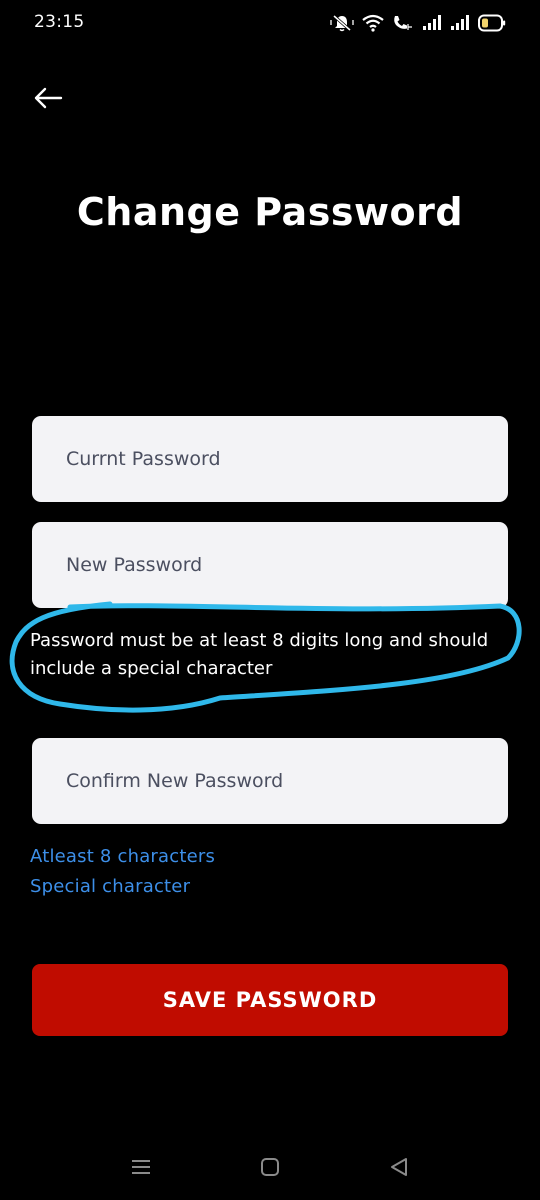  What do you see at coordinates (59, 22) in the screenshot?
I see `status-time: 23:15` at bounding box center [59, 22].